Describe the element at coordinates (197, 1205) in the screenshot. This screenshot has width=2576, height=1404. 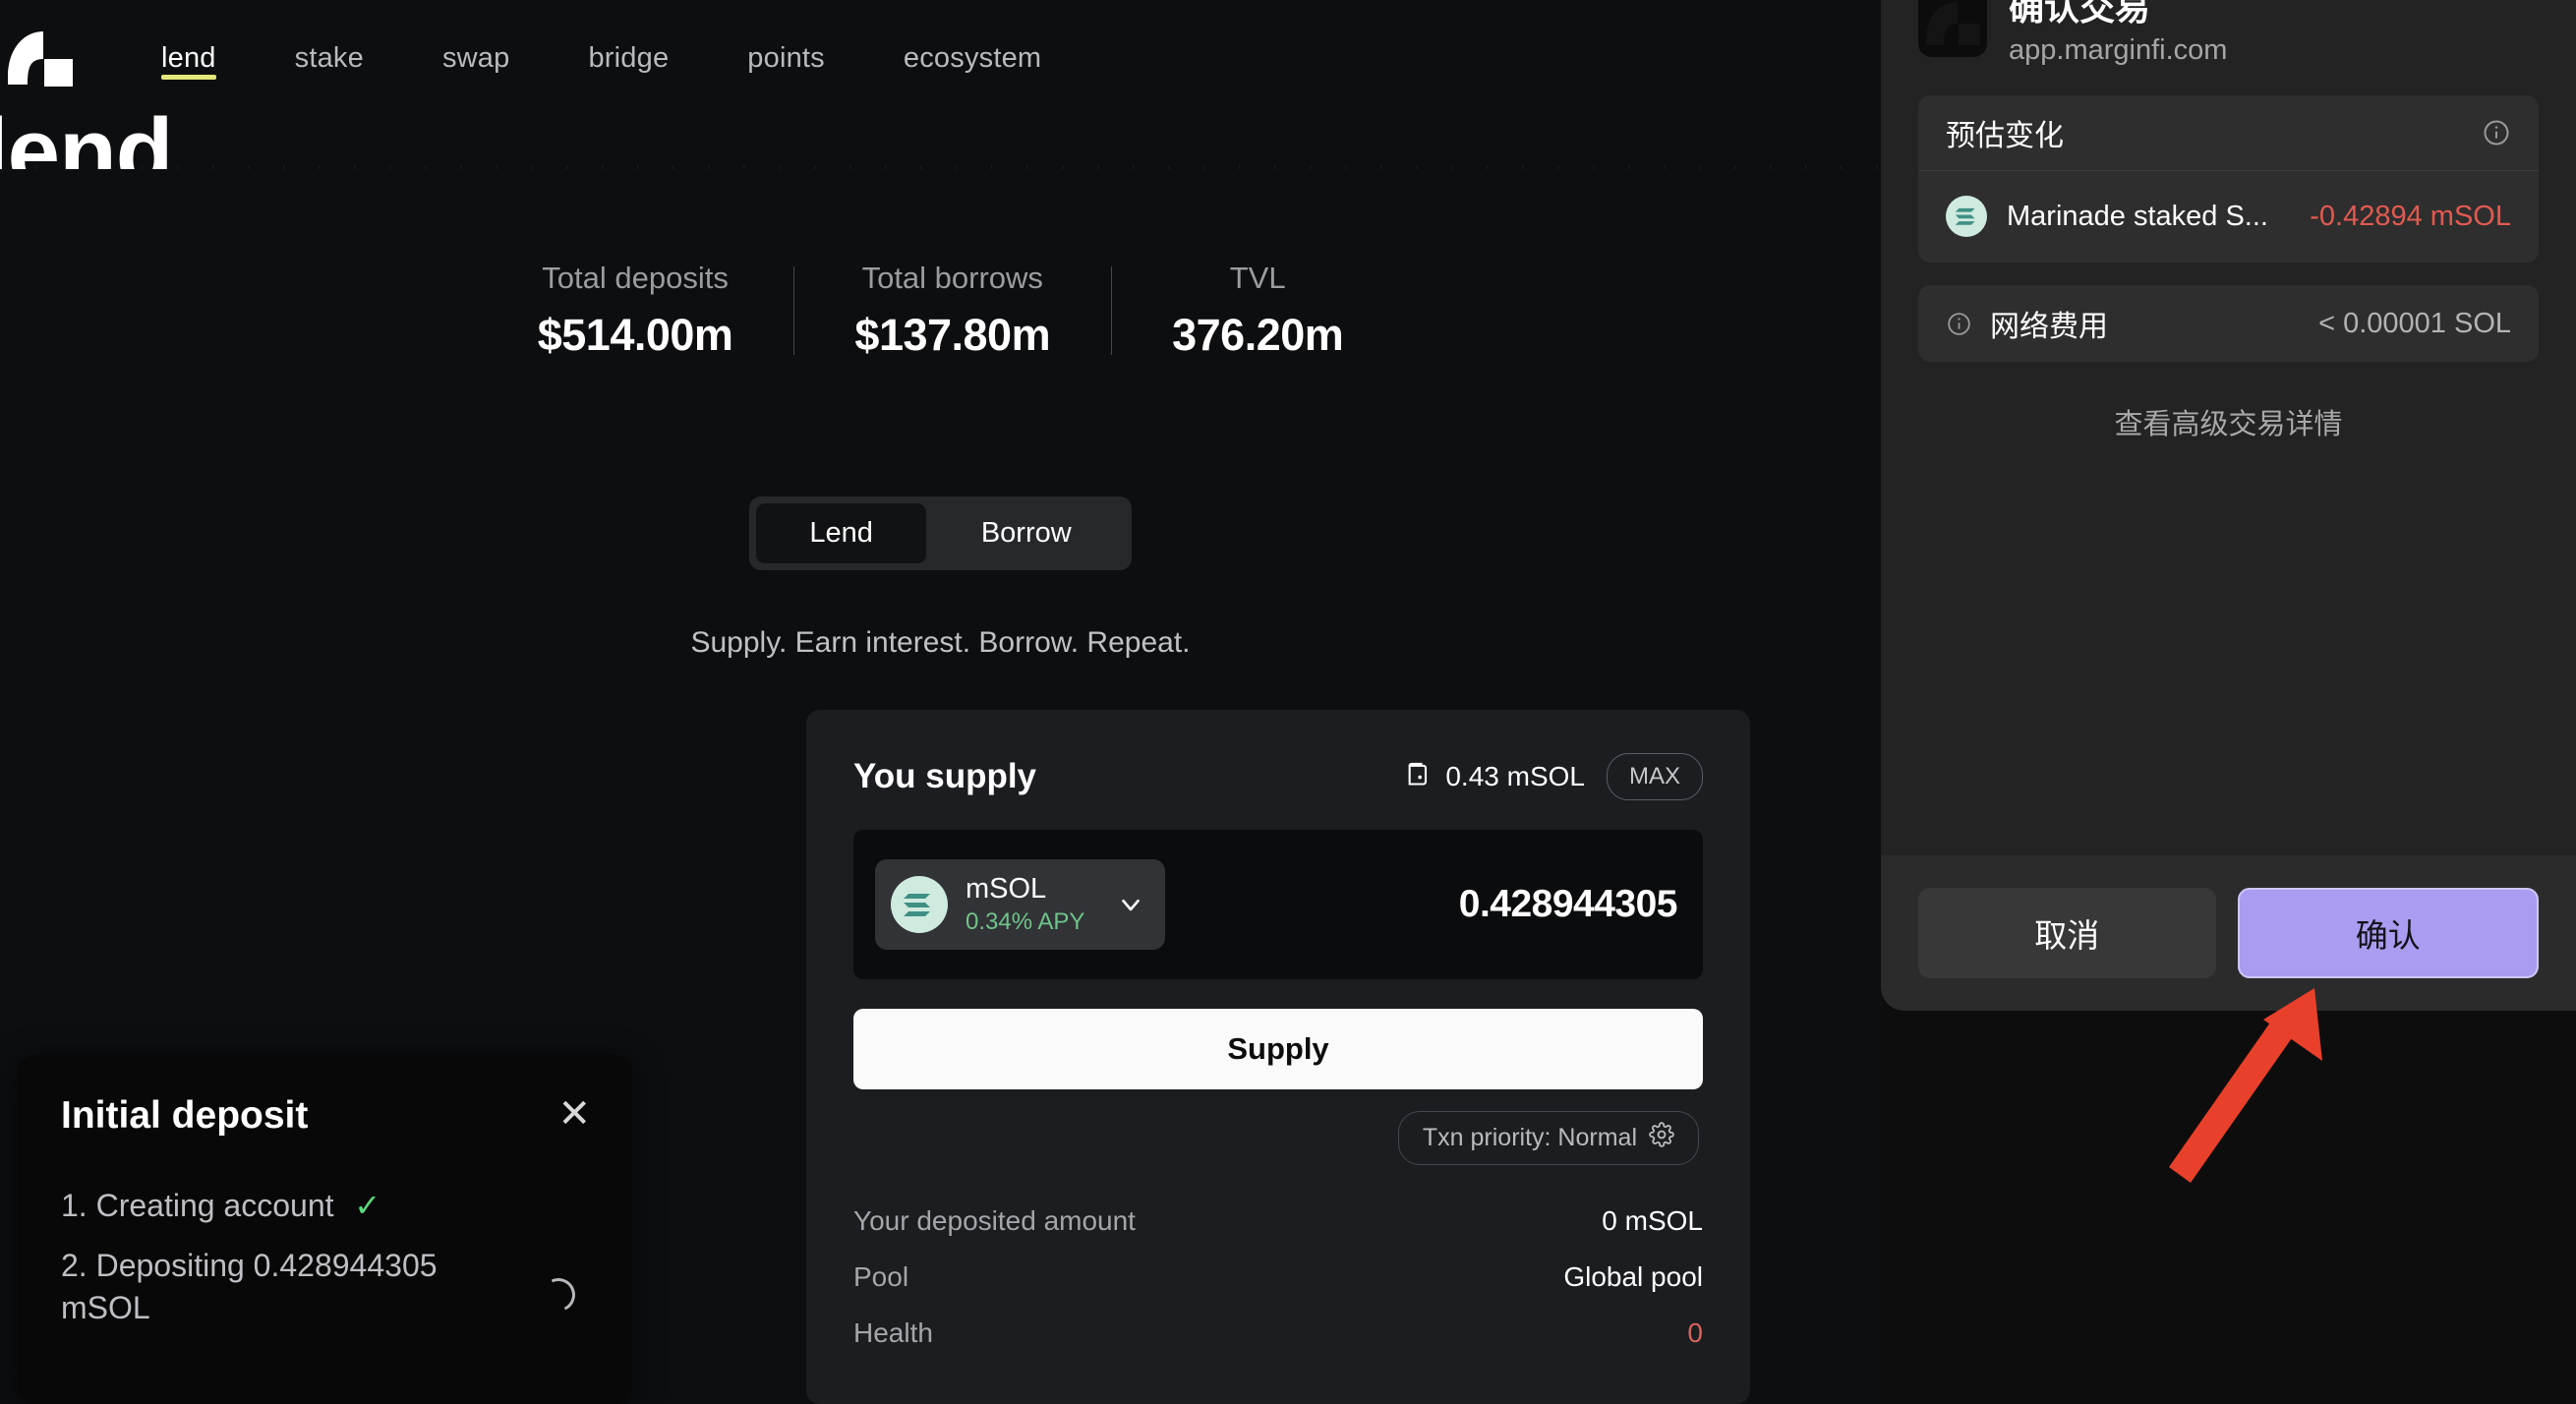
I see `toast-step-text: 1. Creating account` at that location.